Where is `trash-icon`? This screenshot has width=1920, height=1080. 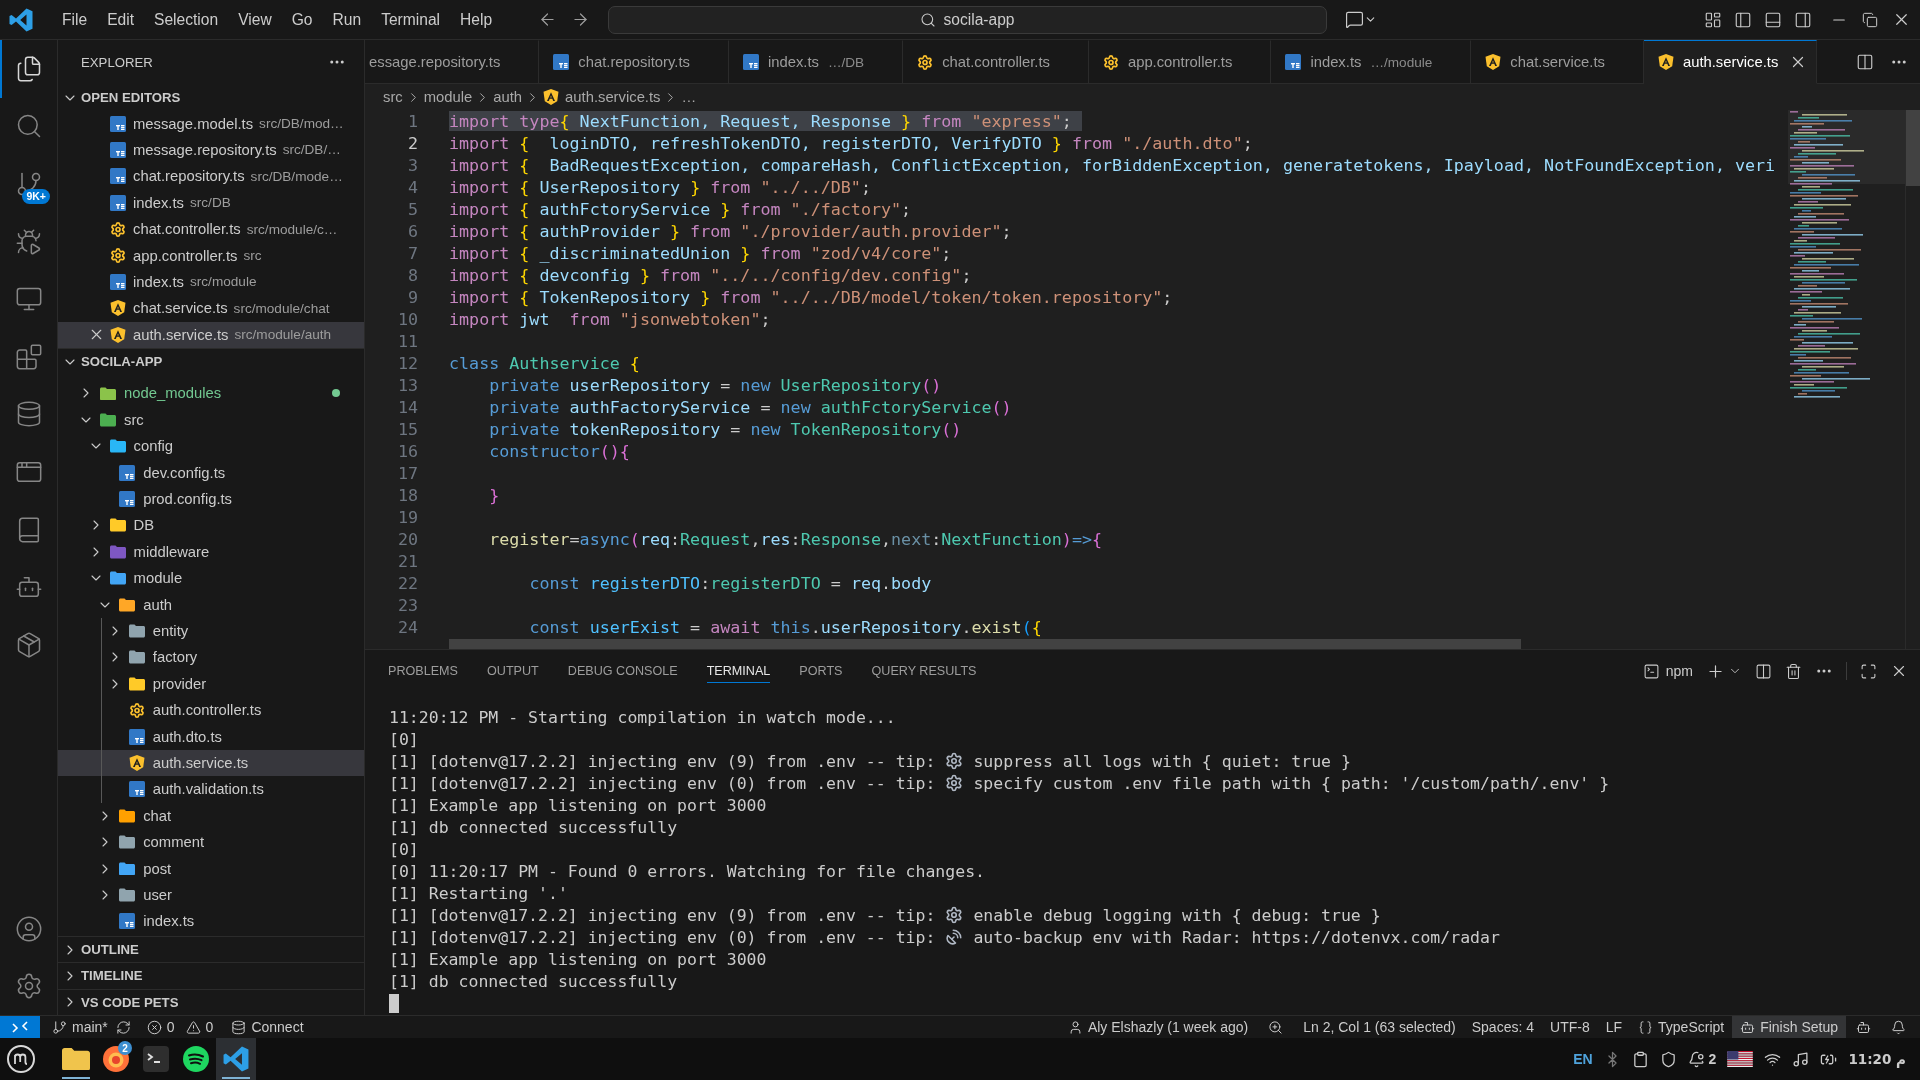 trash-icon is located at coordinates (1793, 671).